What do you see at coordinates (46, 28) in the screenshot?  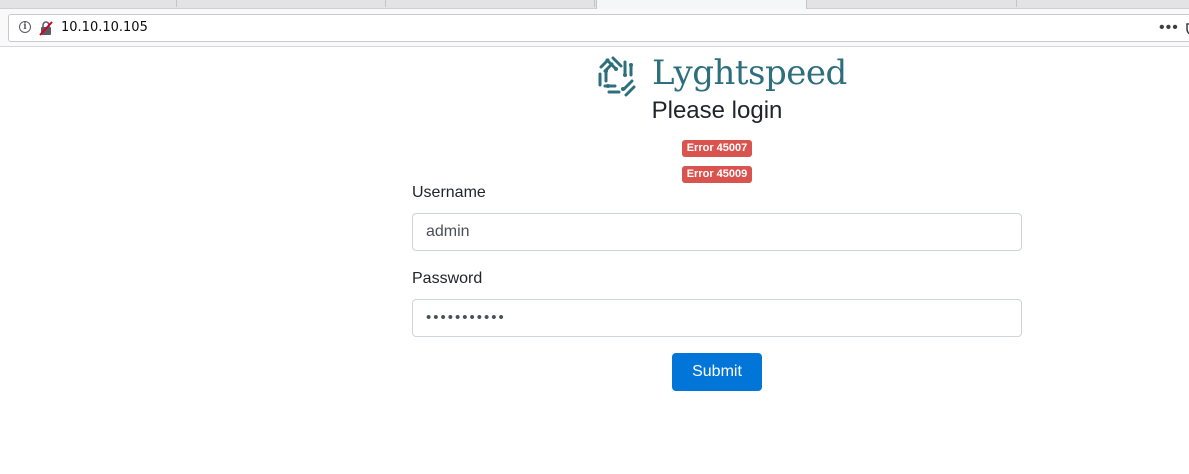 I see `insecure-connection-icon` at bounding box center [46, 28].